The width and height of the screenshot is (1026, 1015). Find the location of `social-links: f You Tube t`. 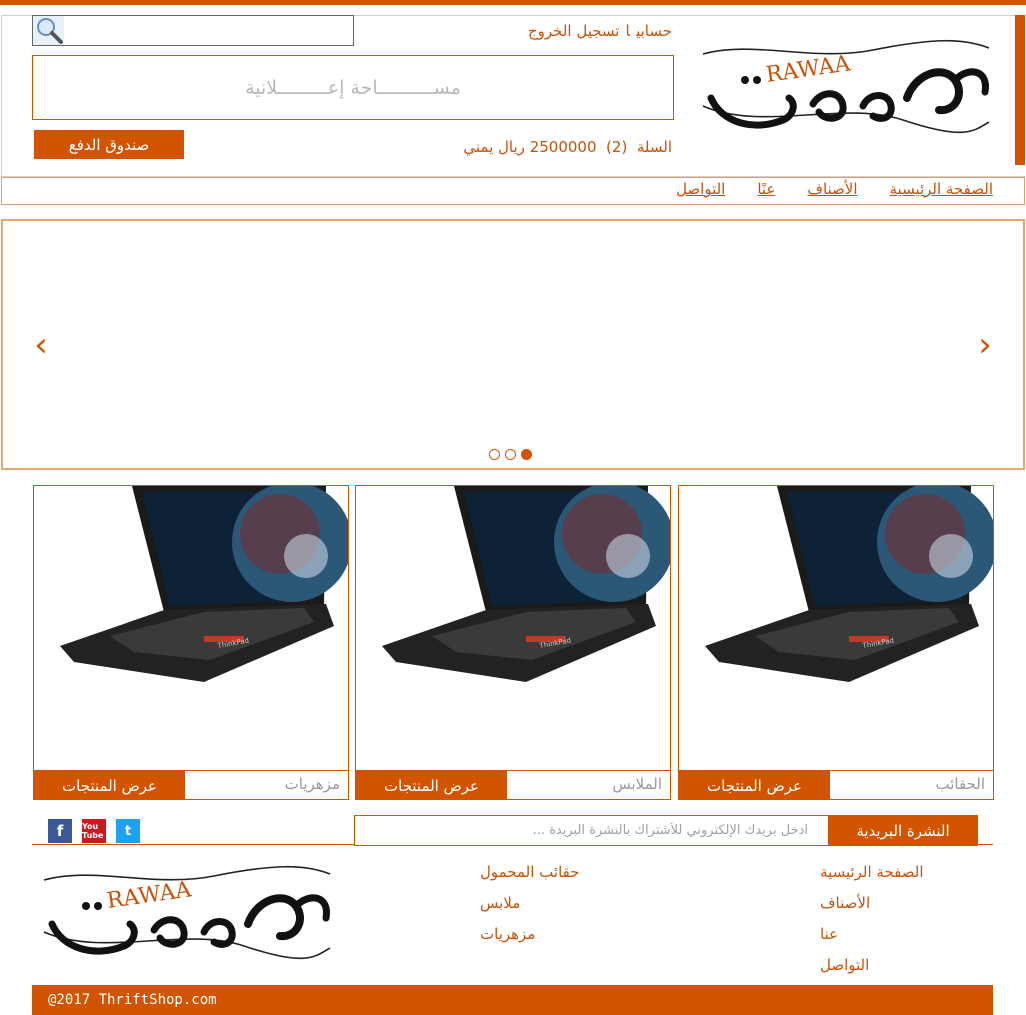

social-links: f You Tube t is located at coordinates (94, 831).